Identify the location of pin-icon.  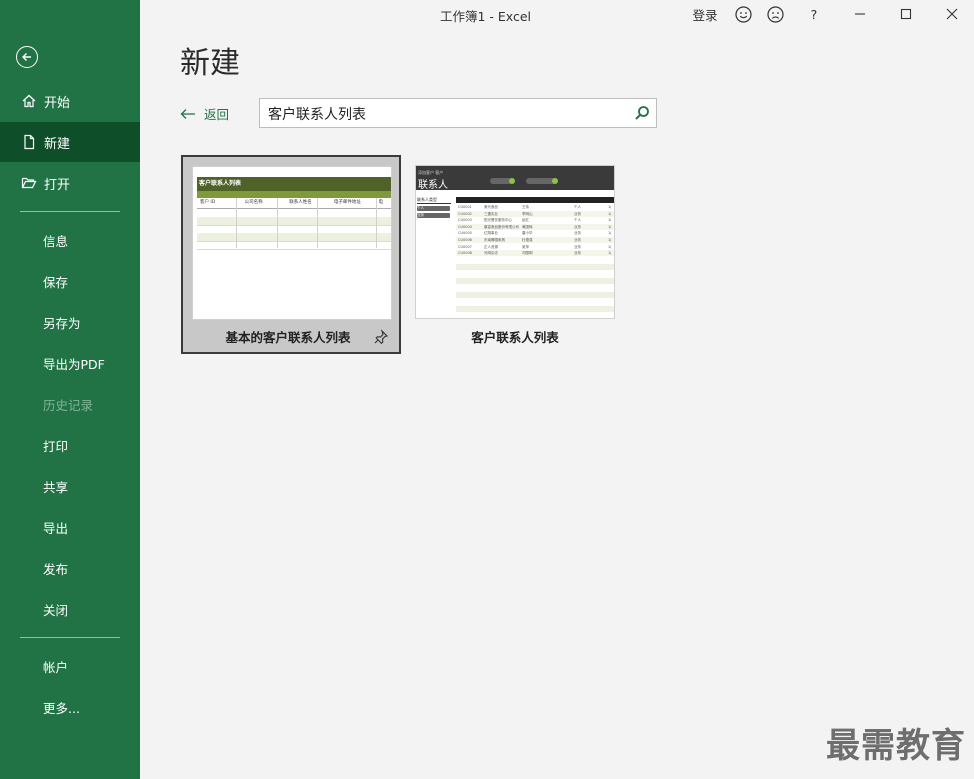
(381, 337).